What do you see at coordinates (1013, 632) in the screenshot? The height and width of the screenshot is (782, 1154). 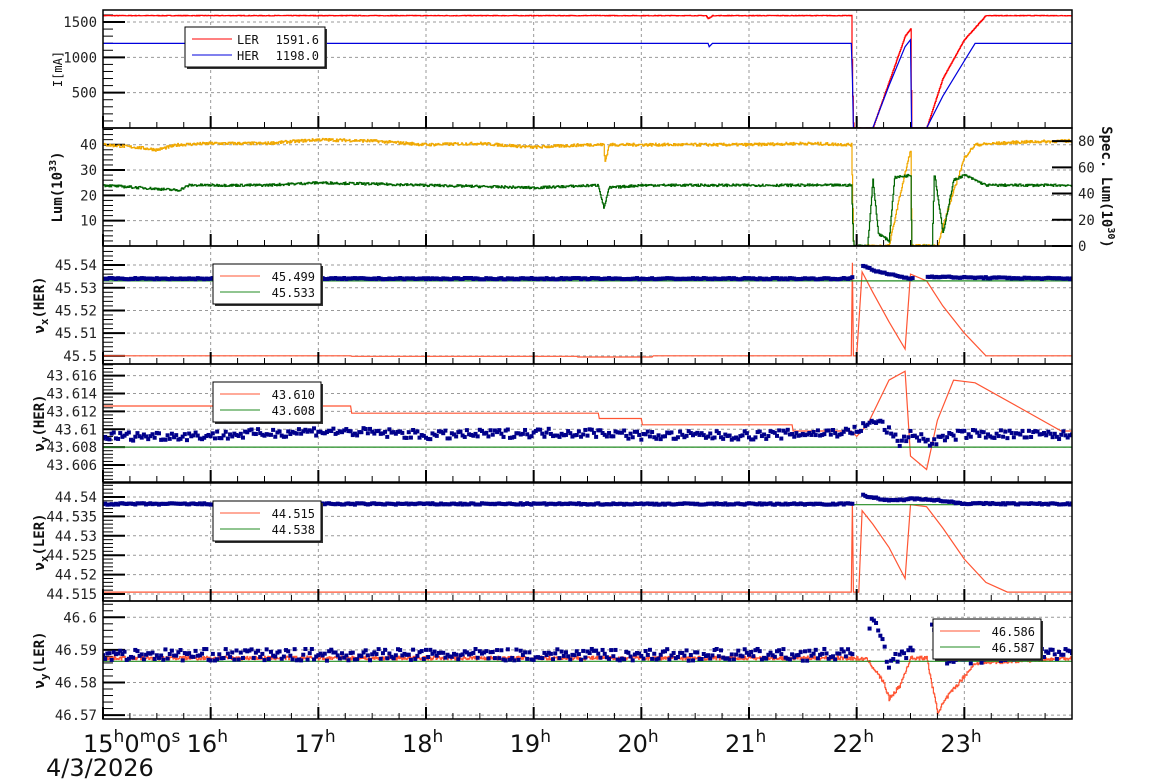 I see `legend-value: 46.586` at bounding box center [1013, 632].